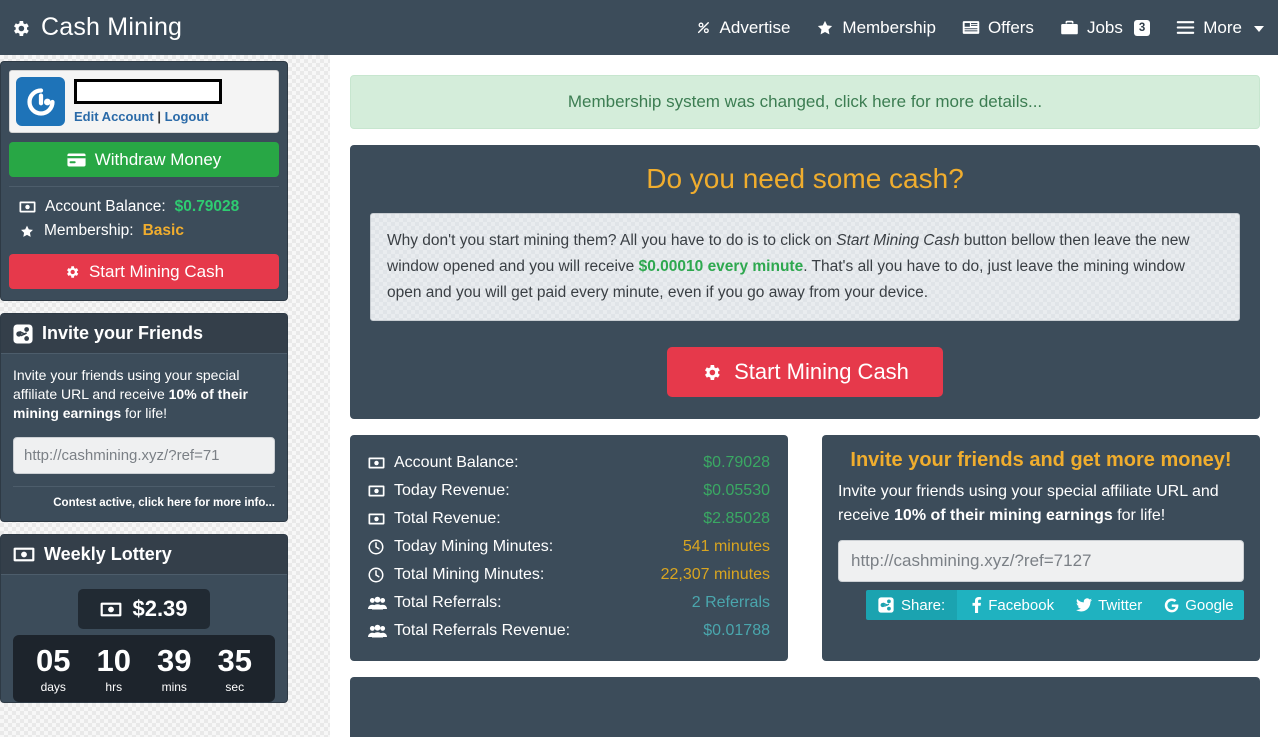  I want to click on main-referral-url-input: http://cashmining.xyz/?ref=7127, so click(1041, 561).